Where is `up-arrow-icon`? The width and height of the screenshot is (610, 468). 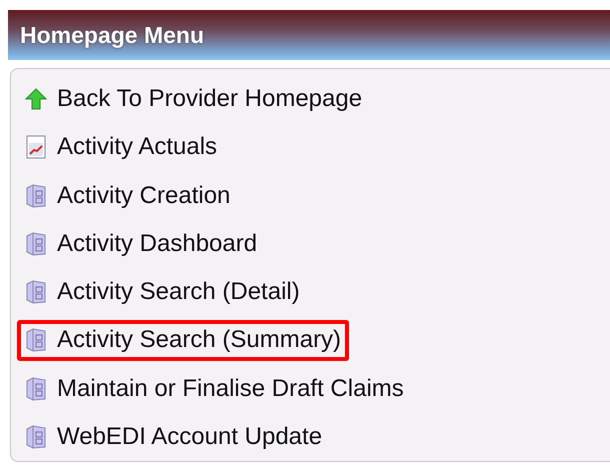 up-arrow-icon is located at coordinates (36, 99).